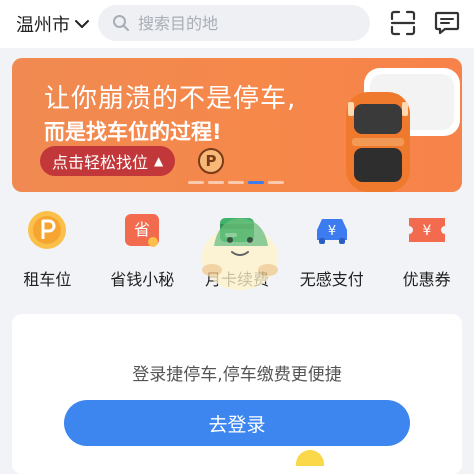 The height and width of the screenshot is (474, 474). I want to click on banner-headline: 让你崩溃的不是停车,, so click(170, 99).